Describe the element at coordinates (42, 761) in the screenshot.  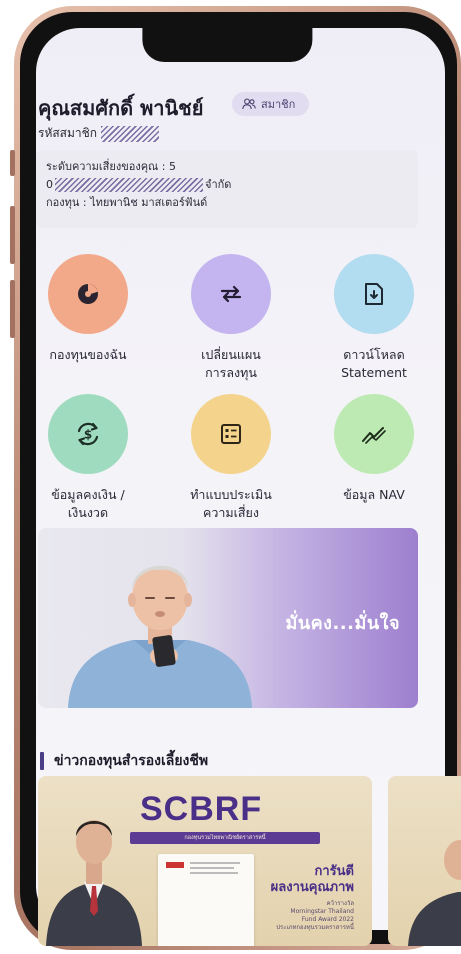
I see `section-accent-bar` at that location.